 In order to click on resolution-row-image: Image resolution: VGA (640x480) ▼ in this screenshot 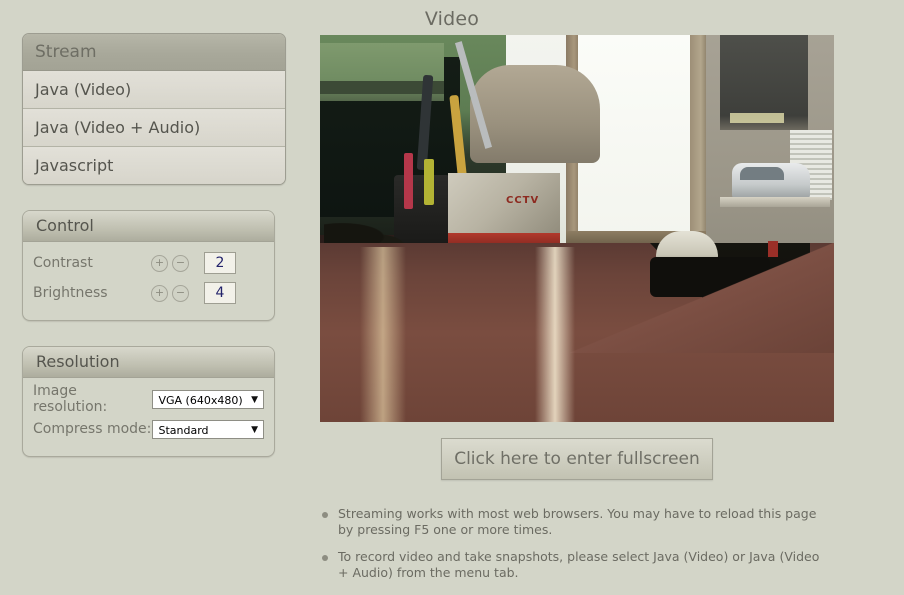, I will do `click(148, 399)`.